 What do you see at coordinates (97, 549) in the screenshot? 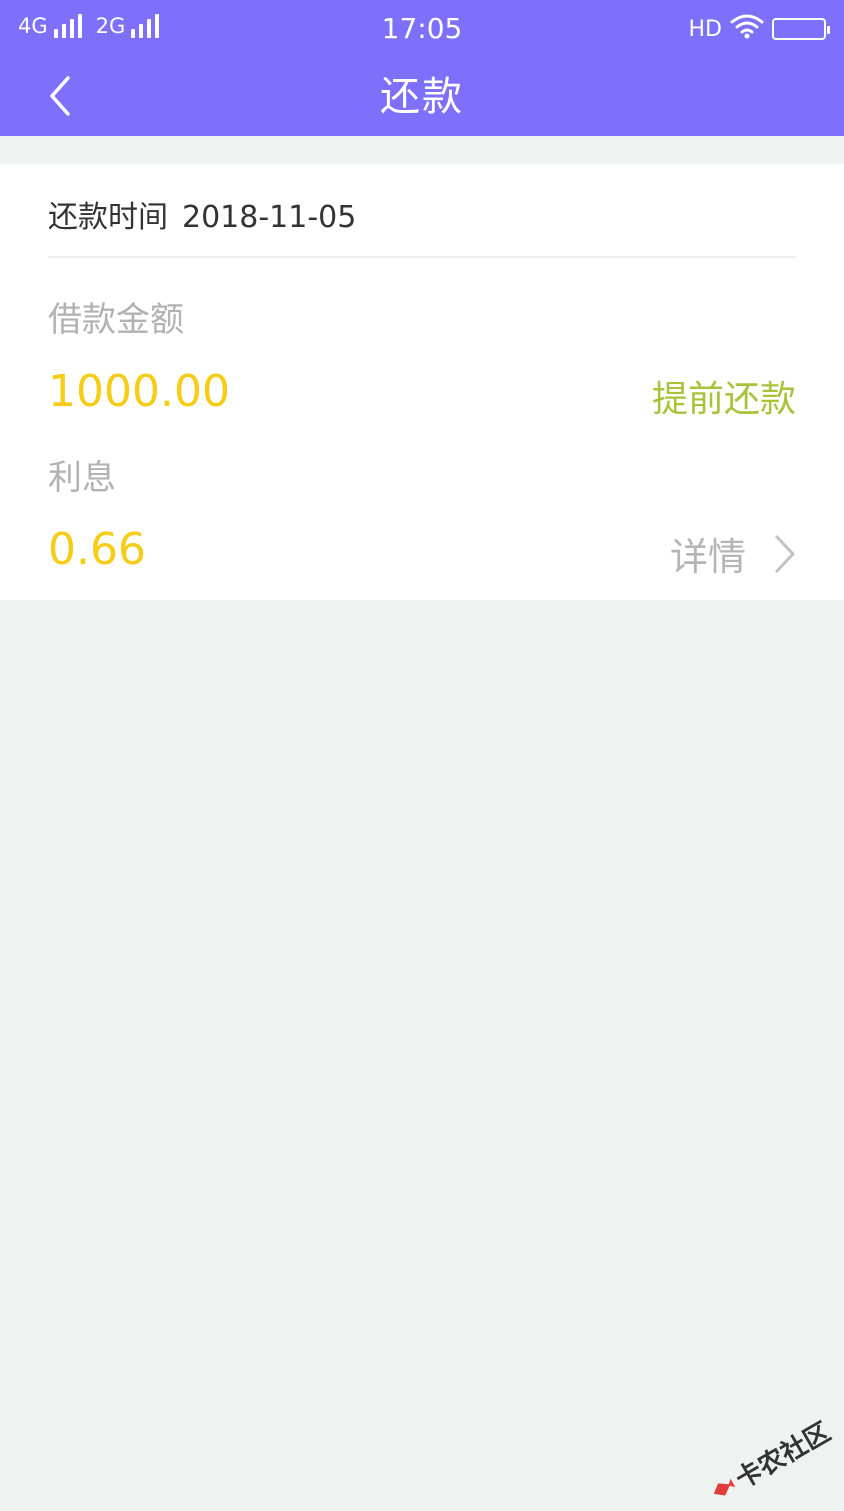
I see `interest-amount: 0.66` at bounding box center [97, 549].